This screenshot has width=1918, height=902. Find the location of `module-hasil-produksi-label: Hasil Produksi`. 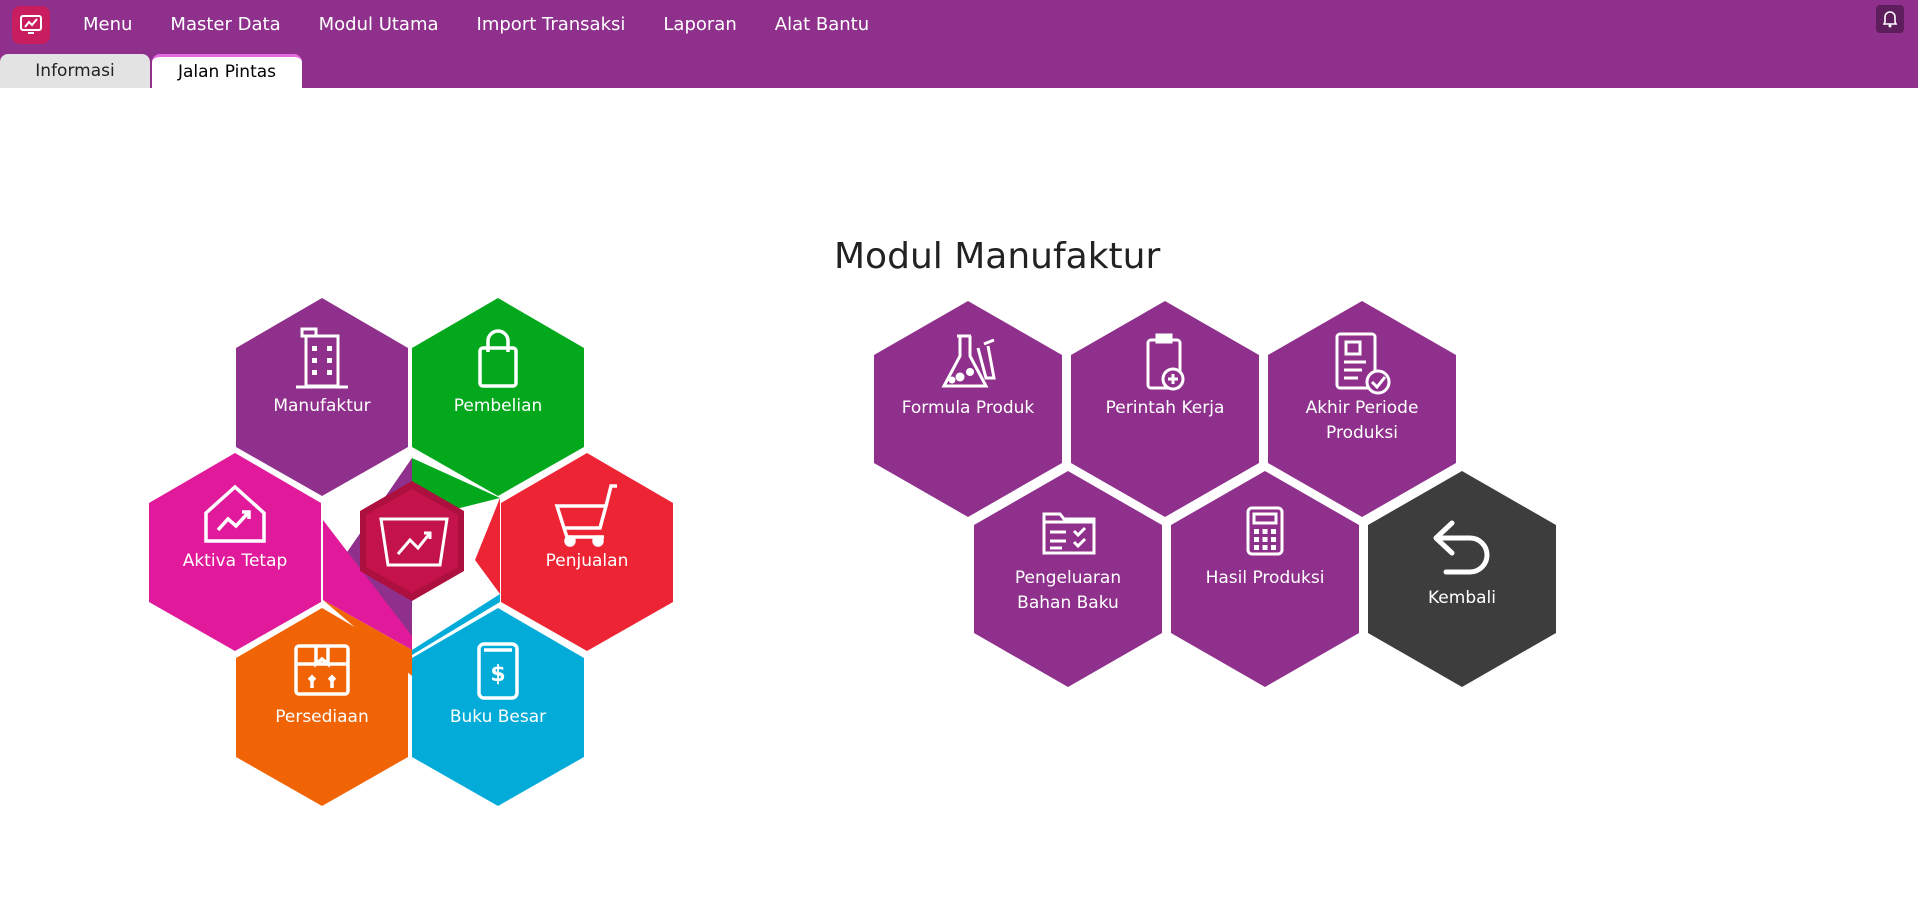

module-hasil-produksi-label: Hasil Produksi is located at coordinates (1265, 578).